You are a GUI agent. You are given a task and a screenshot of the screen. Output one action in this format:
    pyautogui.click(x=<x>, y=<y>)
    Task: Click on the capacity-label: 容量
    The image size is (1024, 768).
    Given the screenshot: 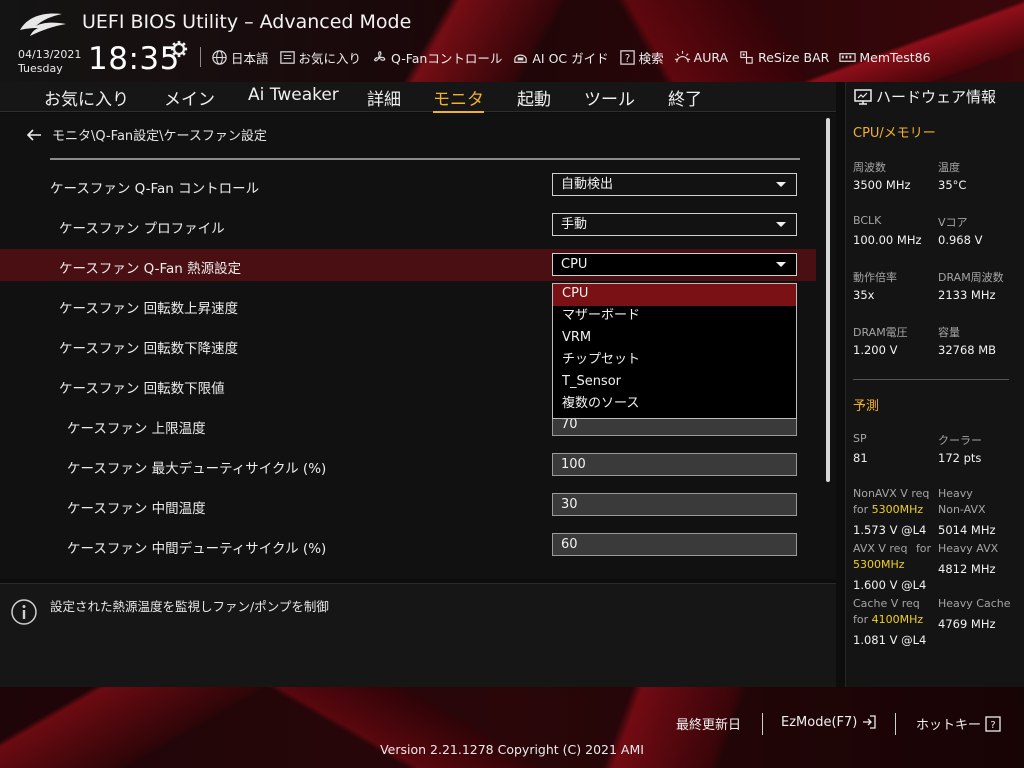 What is the action you would take?
    pyautogui.click(x=949, y=332)
    